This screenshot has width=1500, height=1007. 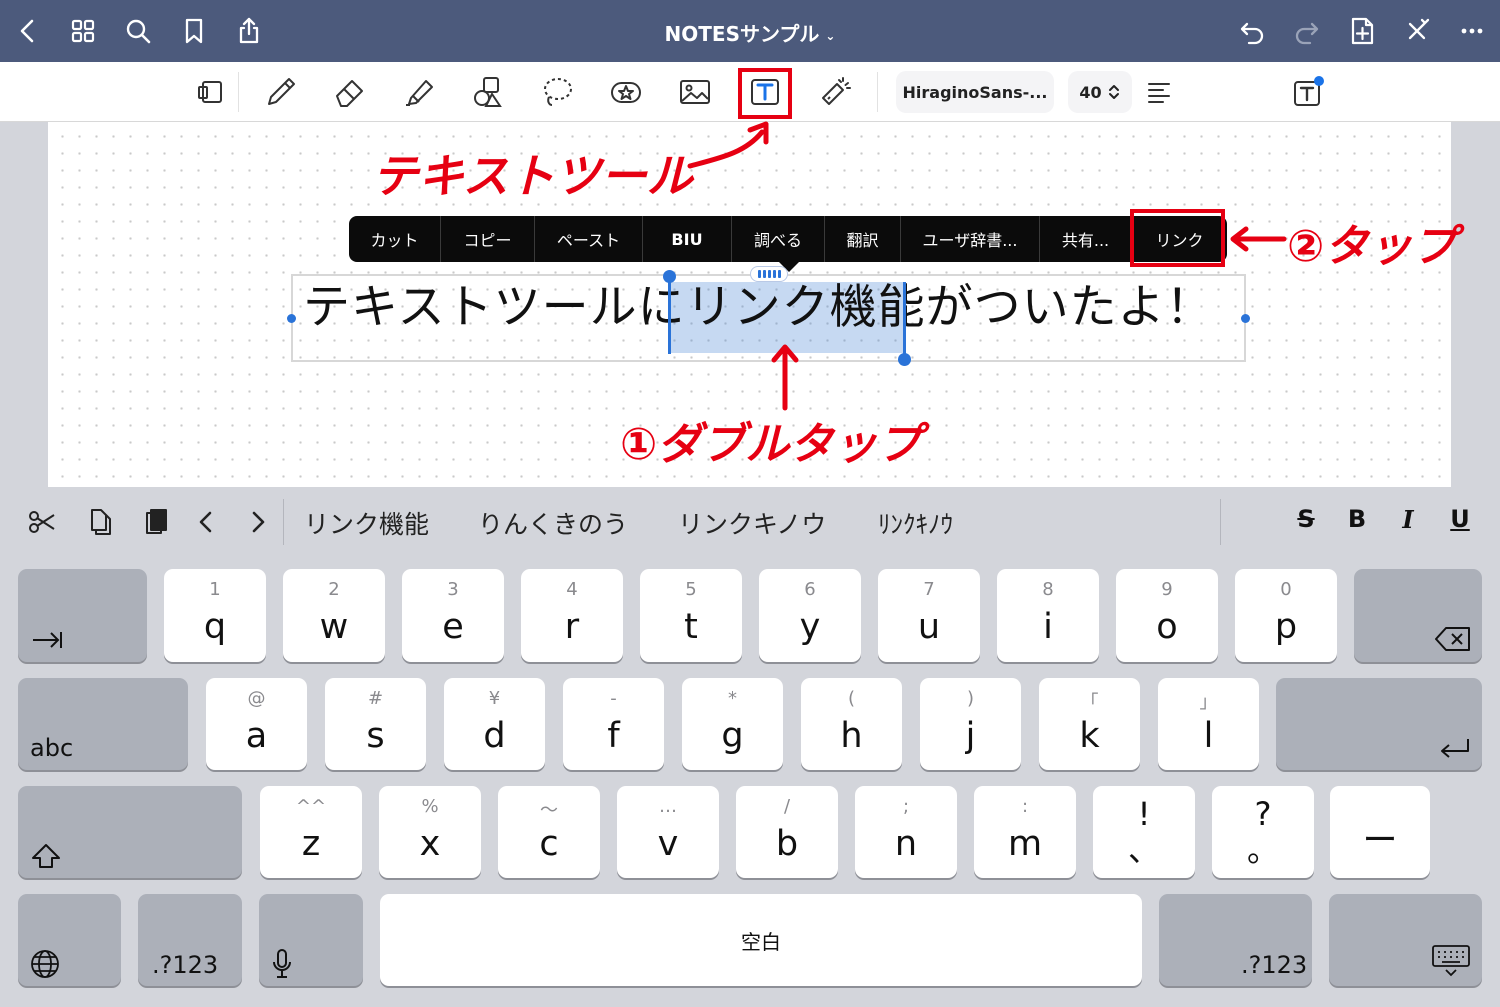 What do you see at coordinates (1357, 519) in the screenshot?
I see `bold-button: B` at bounding box center [1357, 519].